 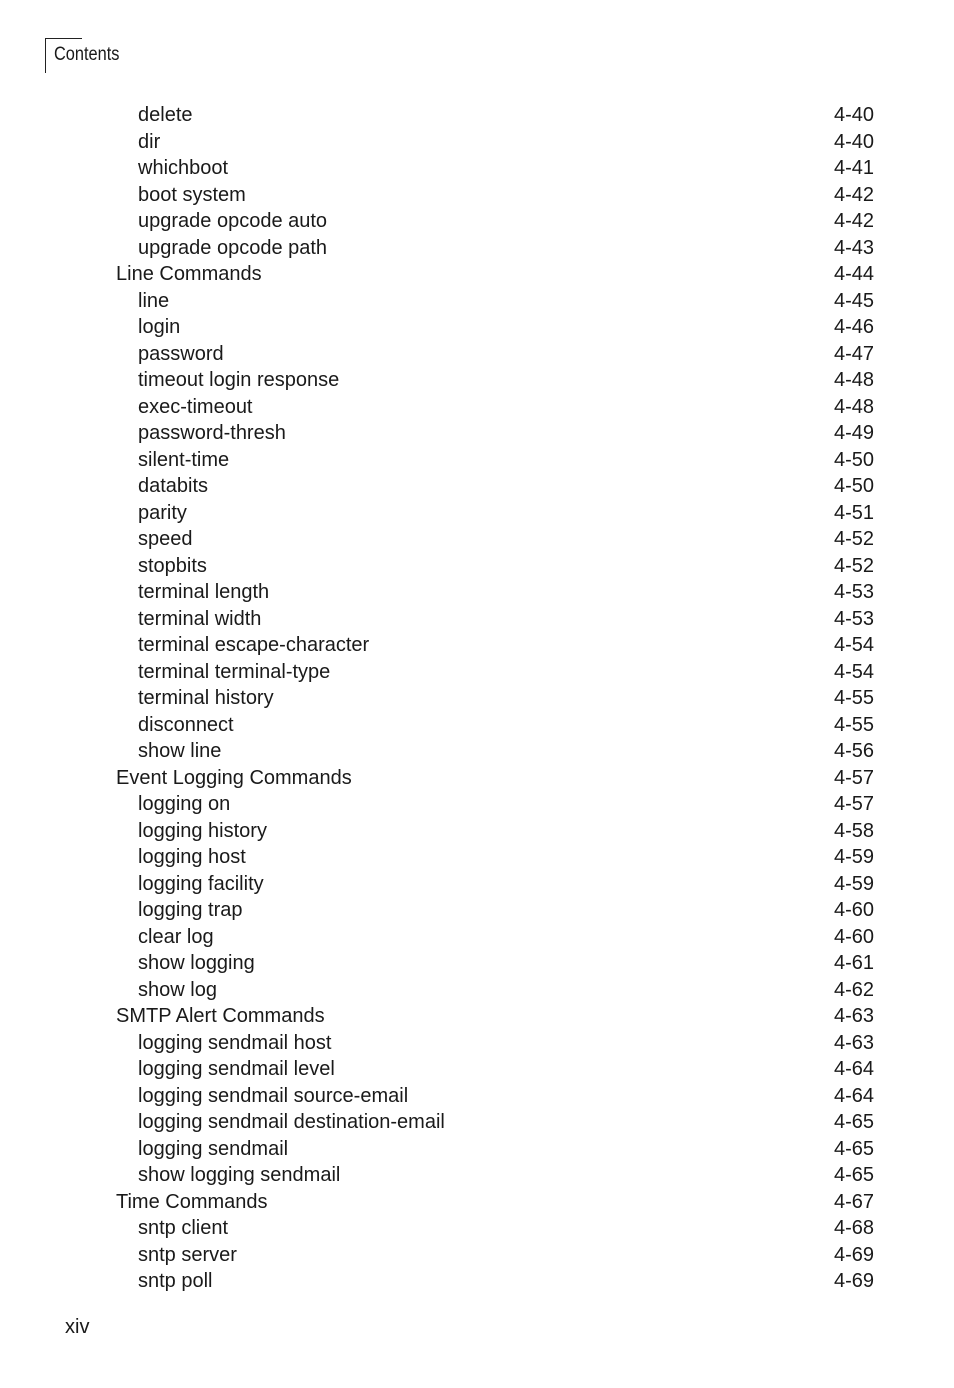 I want to click on toc-entry: delete 4-40, so click(x=477, y=115).